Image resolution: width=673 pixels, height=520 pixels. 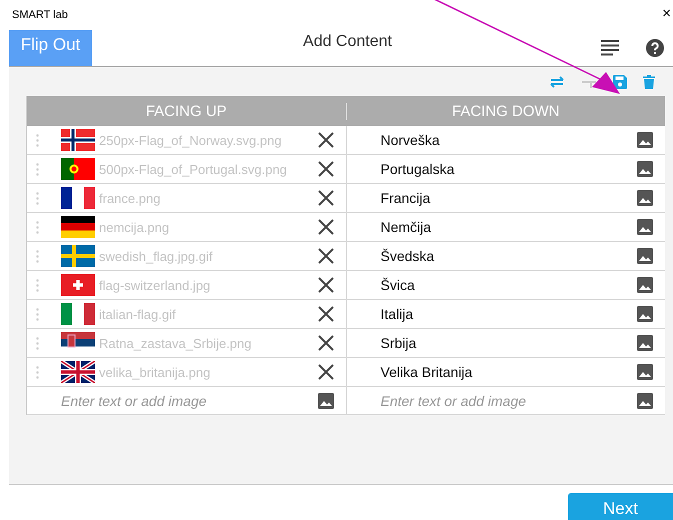 I want to click on file-name: swedish_flag.jpg.gif, so click(x=156, y=256).